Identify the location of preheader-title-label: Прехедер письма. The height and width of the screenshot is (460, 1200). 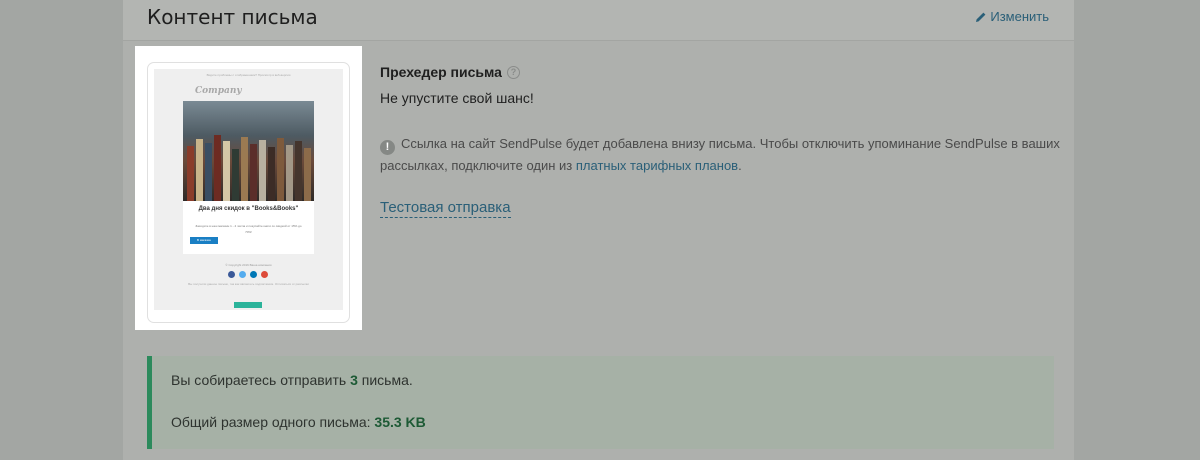
(441, 72).